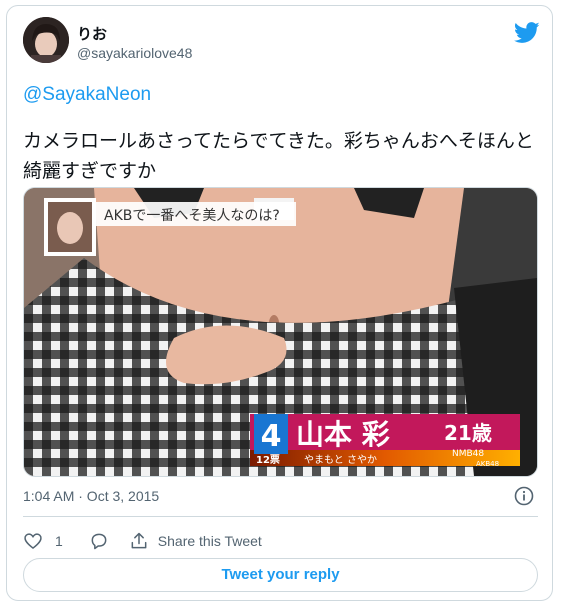  What do you see at coordinates (134, 53) in the screenshot?
I see `user-handle: @sayakariolove48` at bounding box center [134, 53].